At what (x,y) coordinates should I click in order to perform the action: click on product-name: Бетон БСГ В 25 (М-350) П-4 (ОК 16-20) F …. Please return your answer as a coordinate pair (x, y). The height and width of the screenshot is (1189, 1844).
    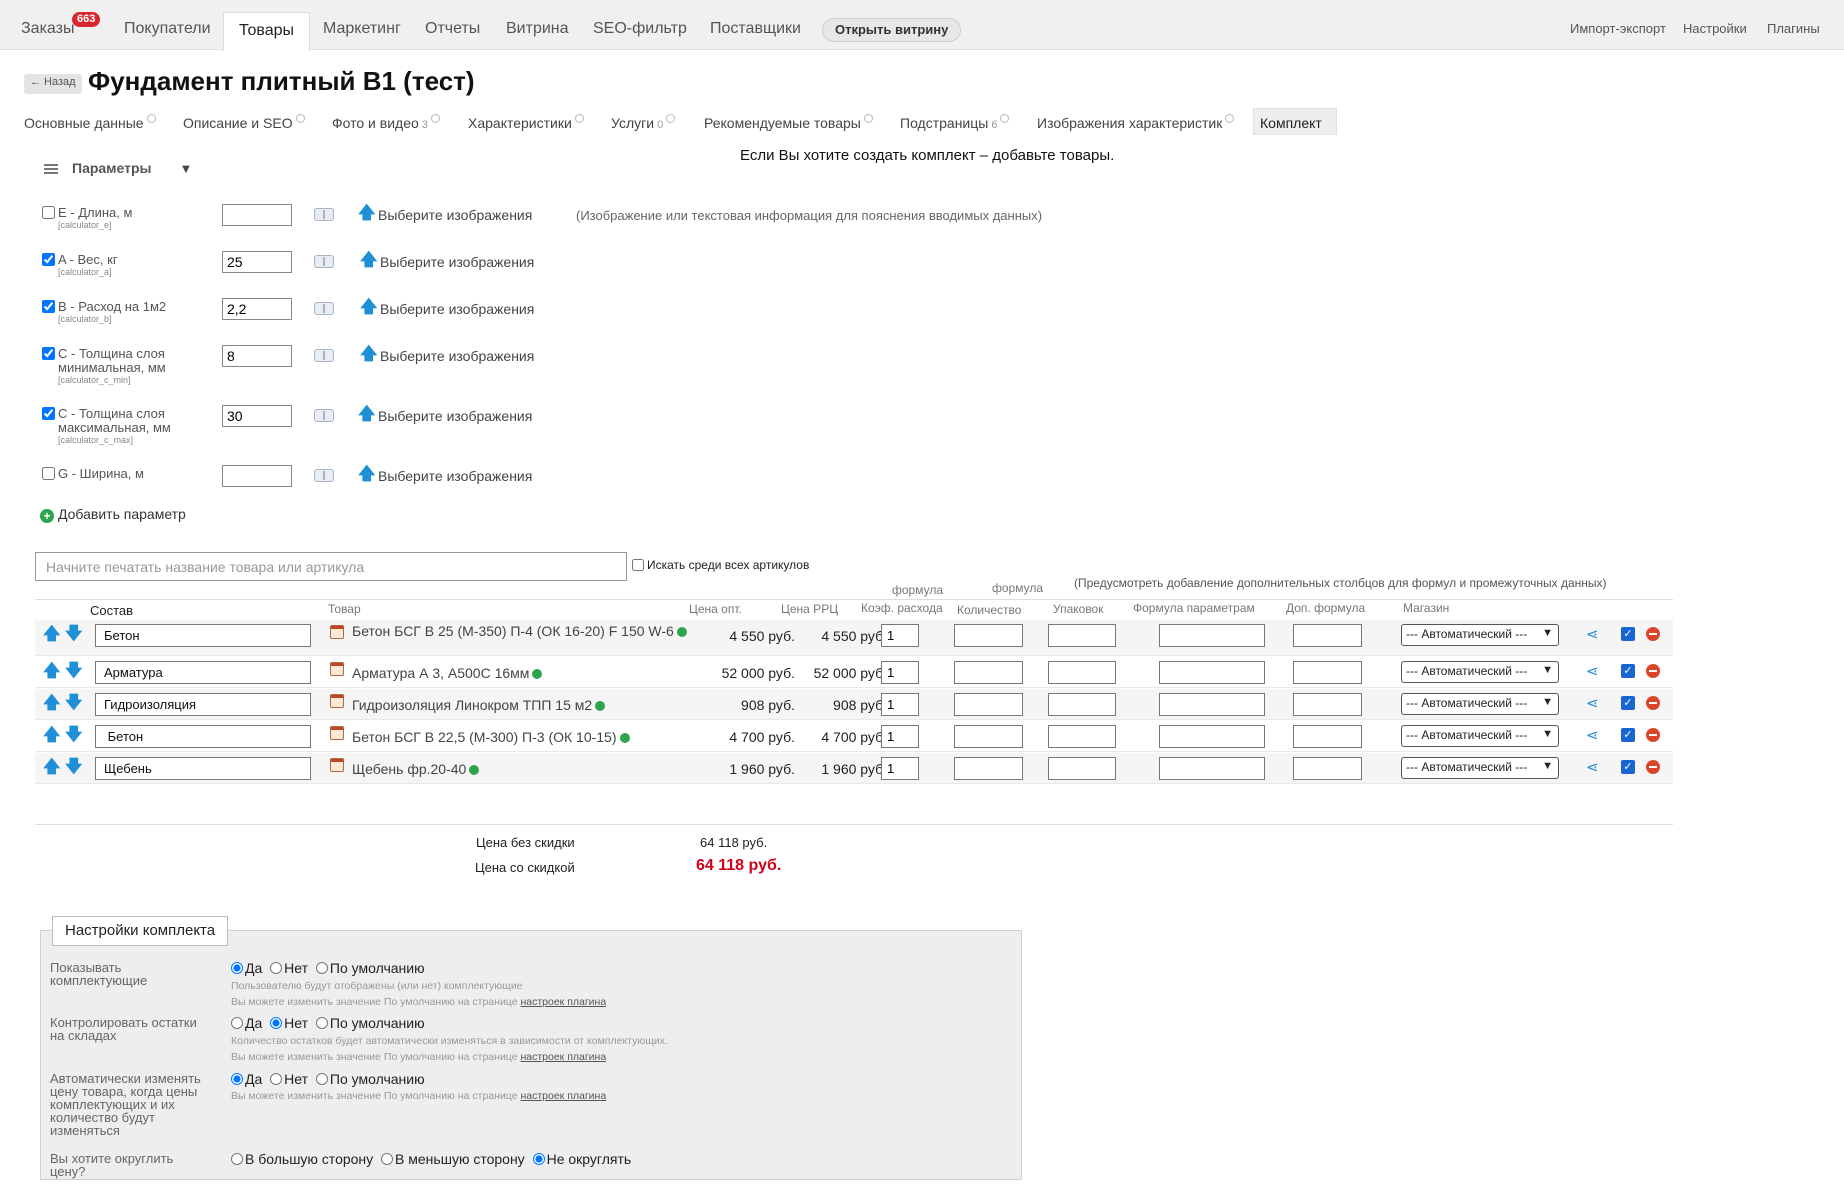
    Looking at the image, I should click on (522, 631).